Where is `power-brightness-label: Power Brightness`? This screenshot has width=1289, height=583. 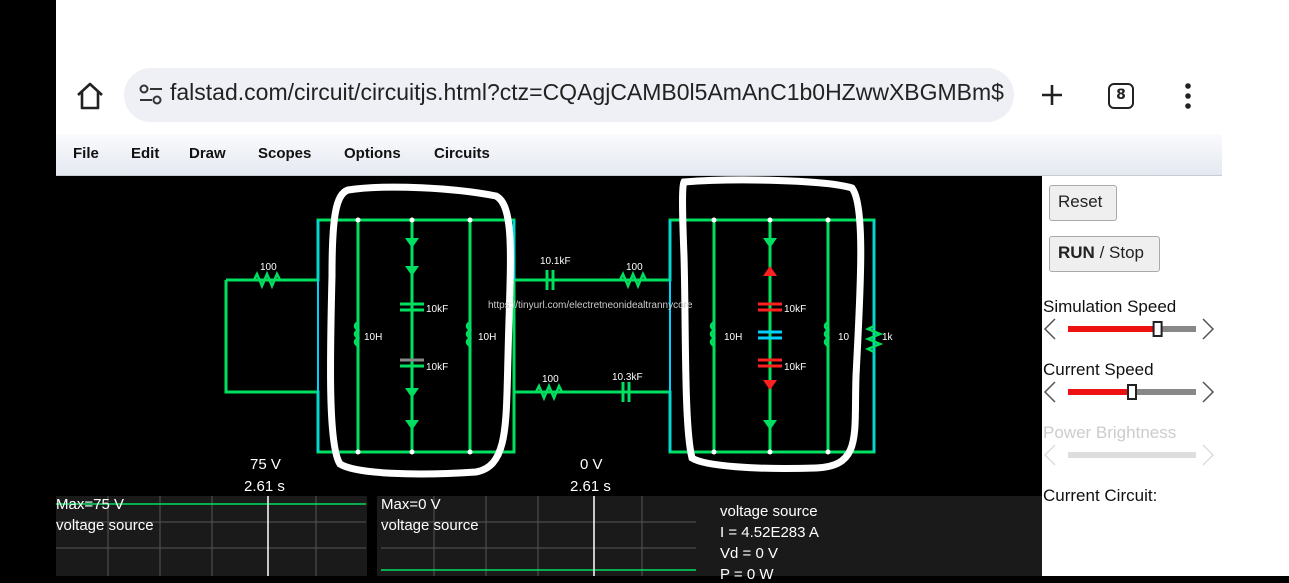
power-brightness-label: Power Brightness is located at coordinates (1110, 432).